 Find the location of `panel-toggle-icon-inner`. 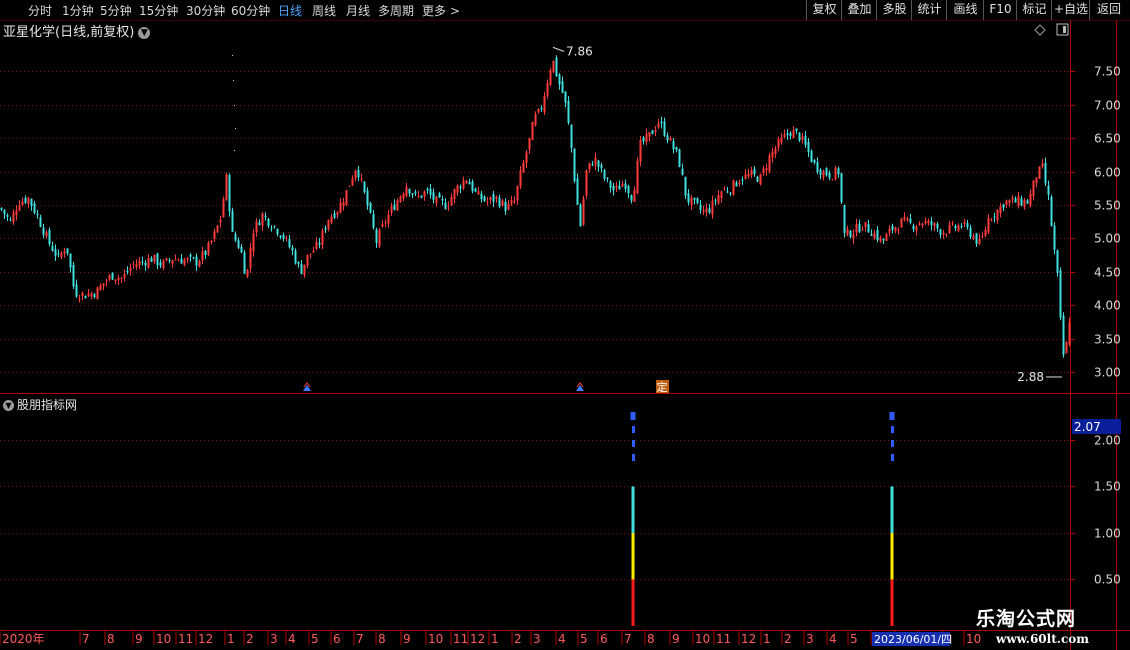

panel-toggle-icon-inner is located at coordinates (1064, 29).